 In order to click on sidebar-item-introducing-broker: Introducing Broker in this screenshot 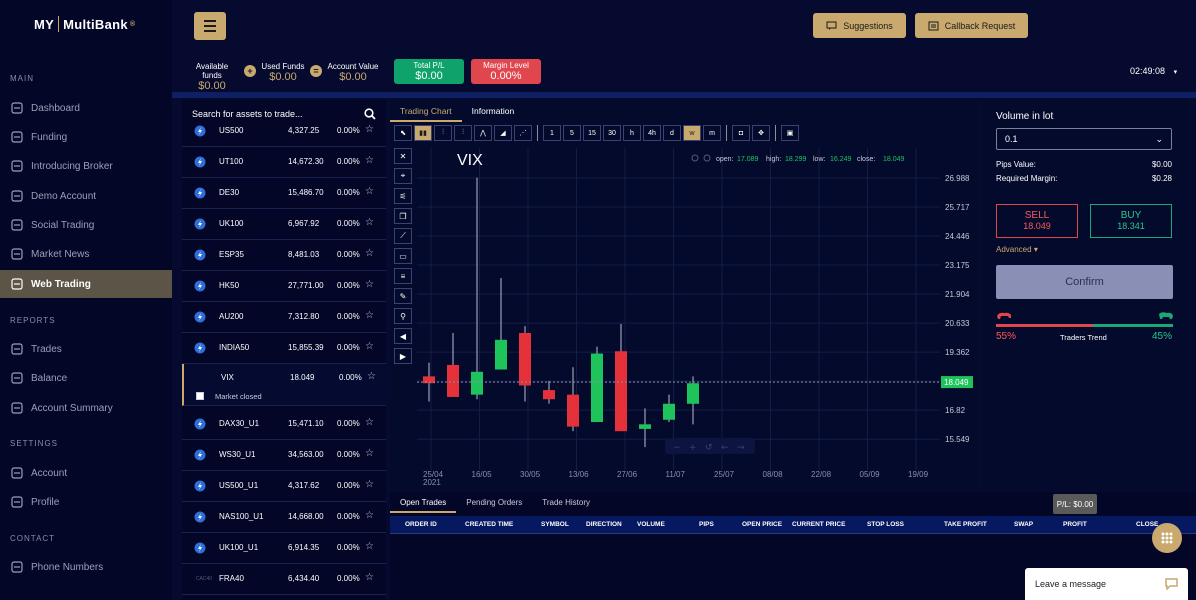, I will do `click(86, 166)`.